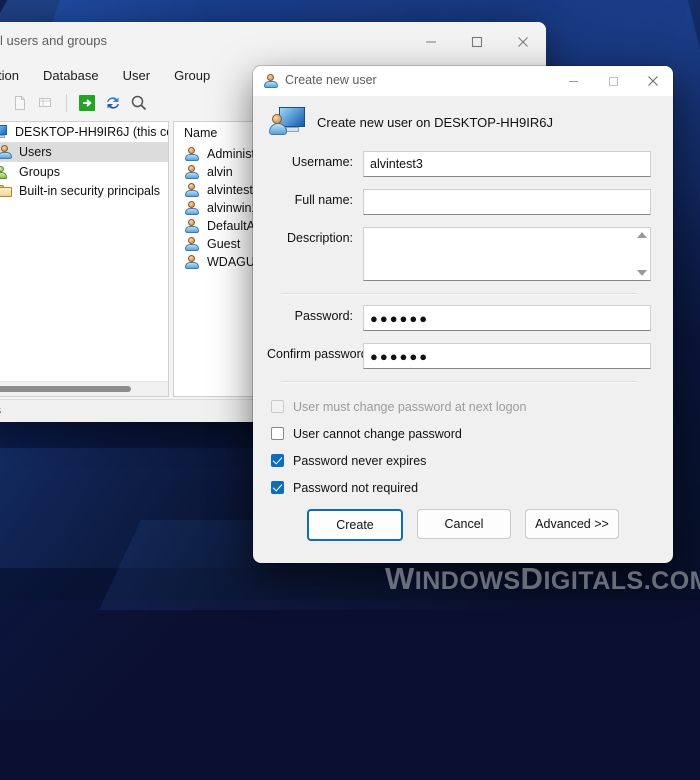 This screenshot has width=700, height=780. I want to click on dialog-buttons: Create Cancel Advanced >>, so click(463, 525).